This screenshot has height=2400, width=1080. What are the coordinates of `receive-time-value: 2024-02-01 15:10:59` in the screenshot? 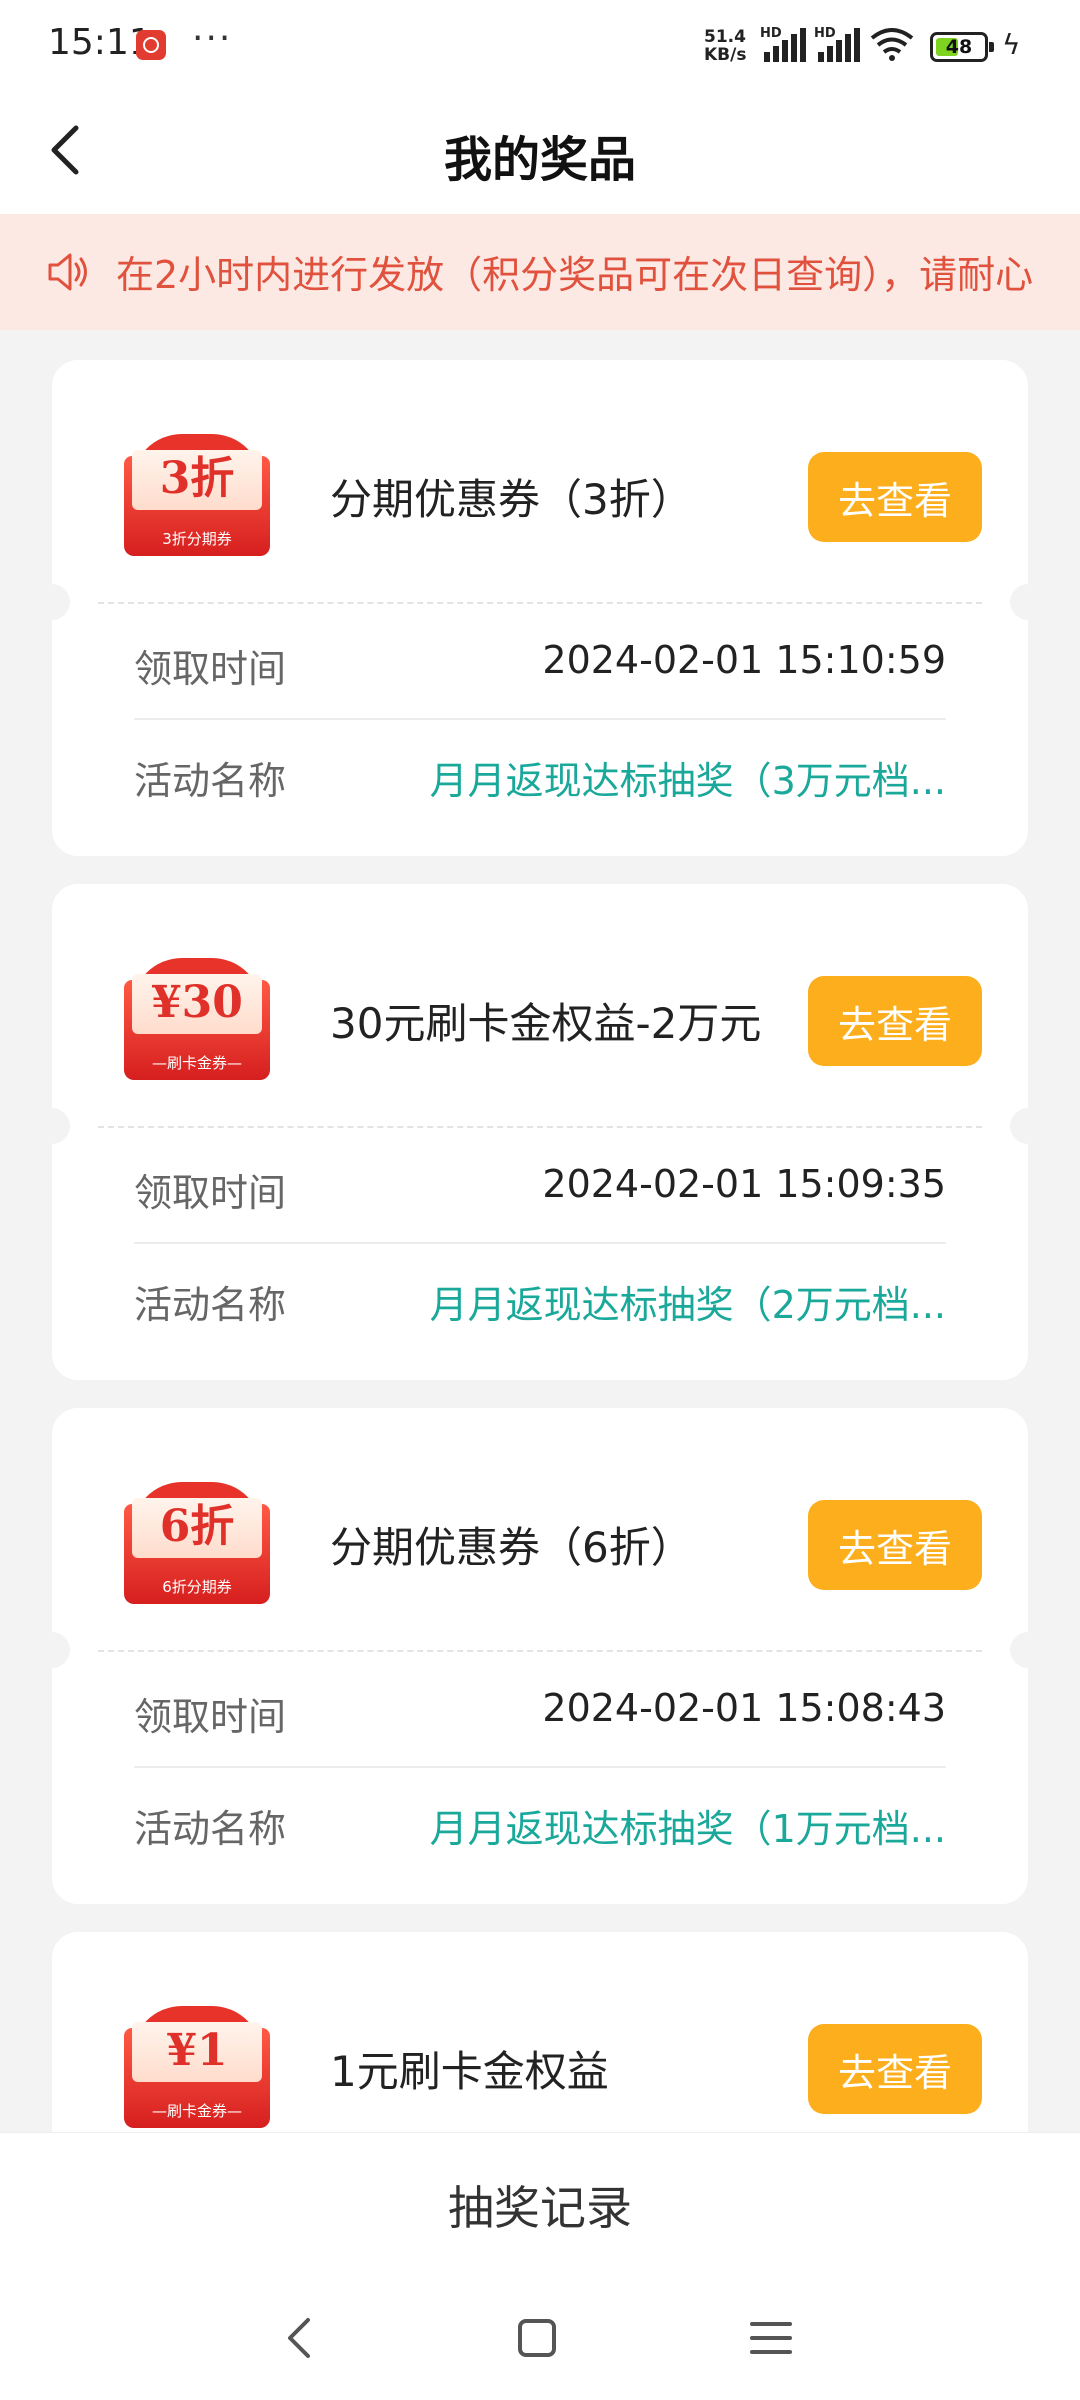 It's located at (744, 660).